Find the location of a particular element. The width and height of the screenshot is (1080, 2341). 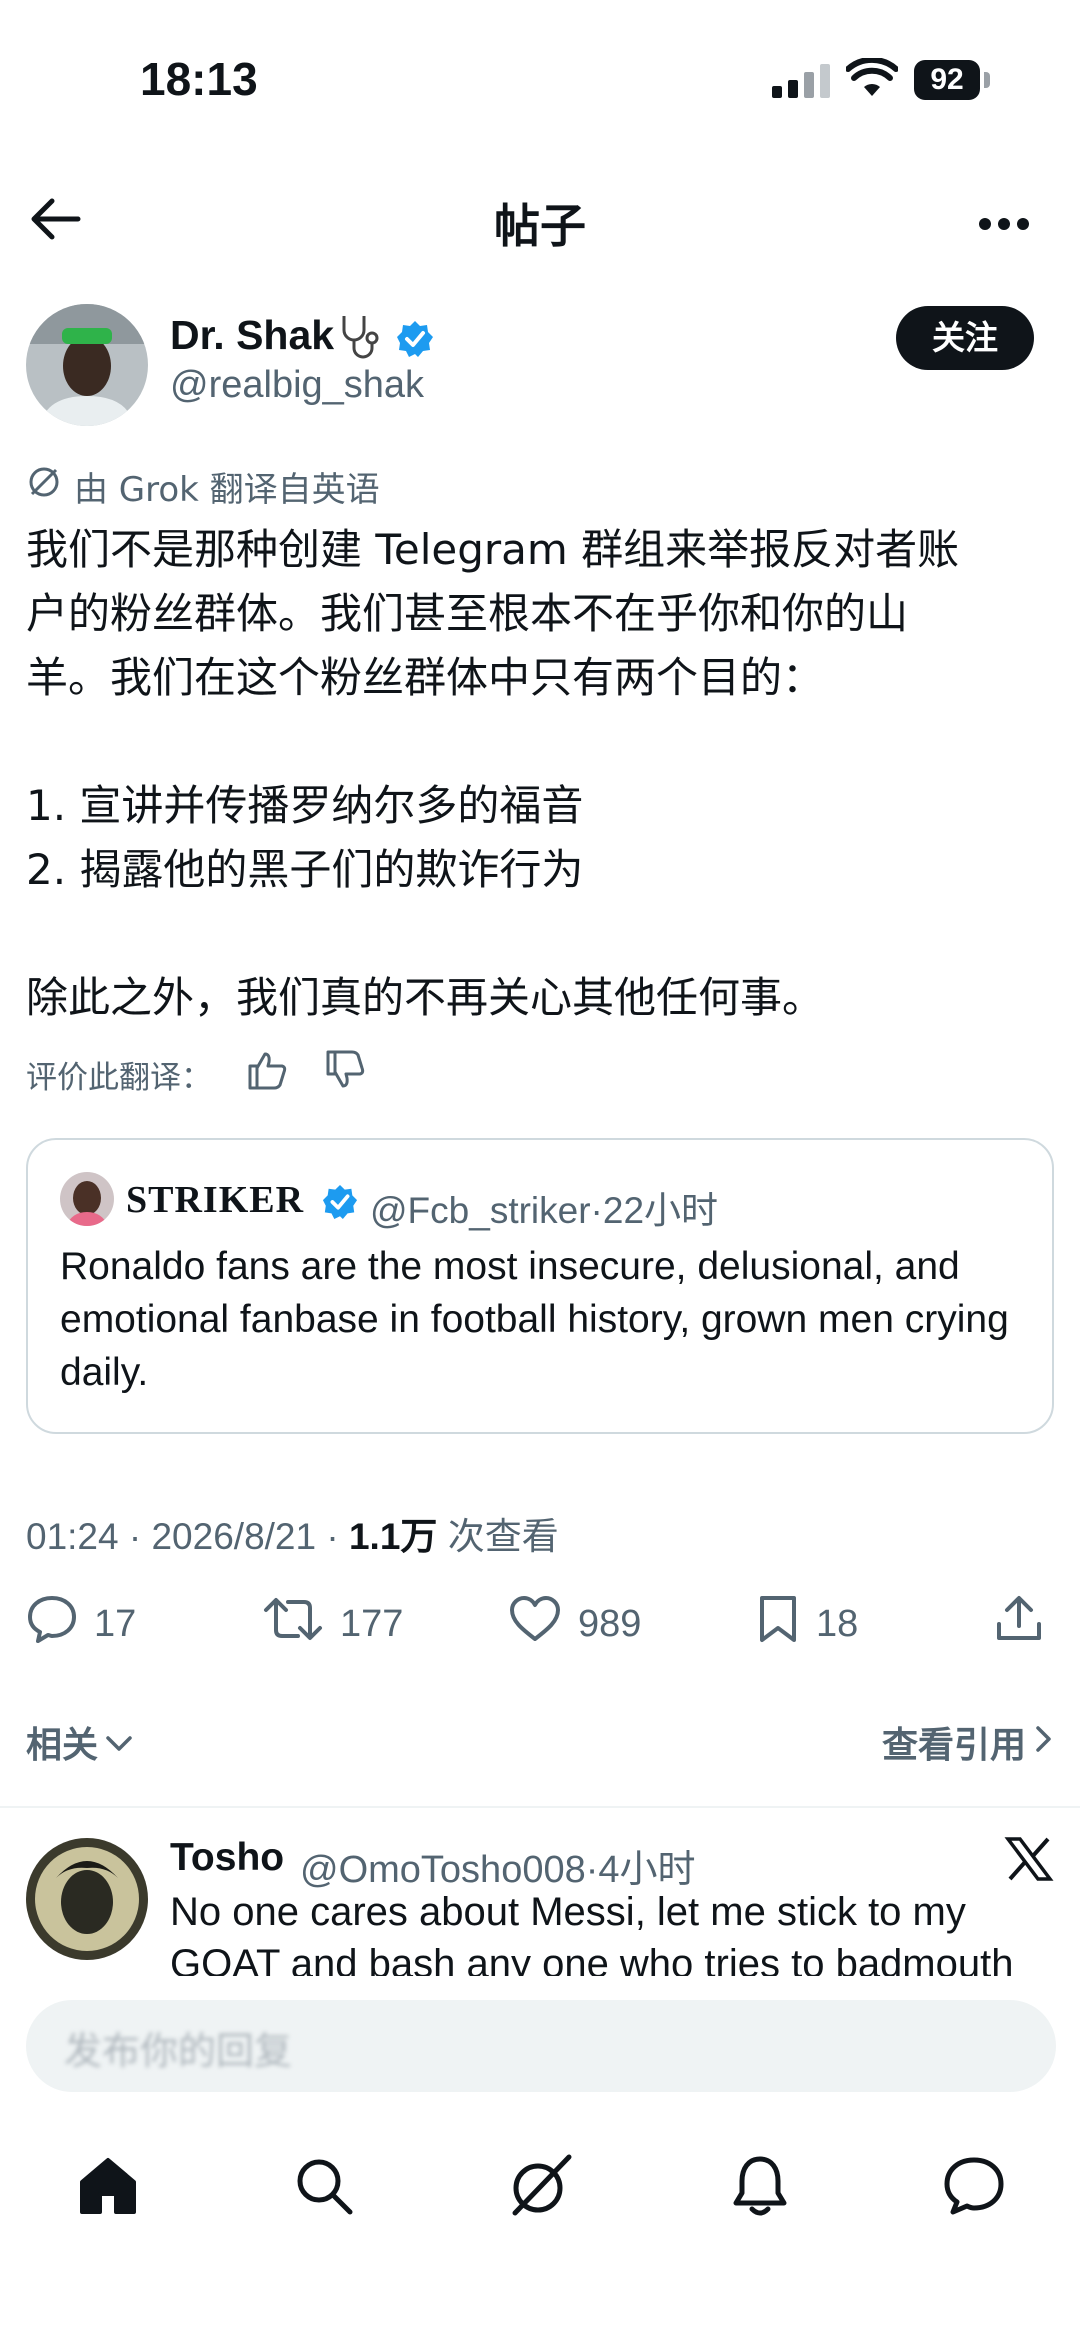

cellular-signal-icon is located at coordinates (803, 83).